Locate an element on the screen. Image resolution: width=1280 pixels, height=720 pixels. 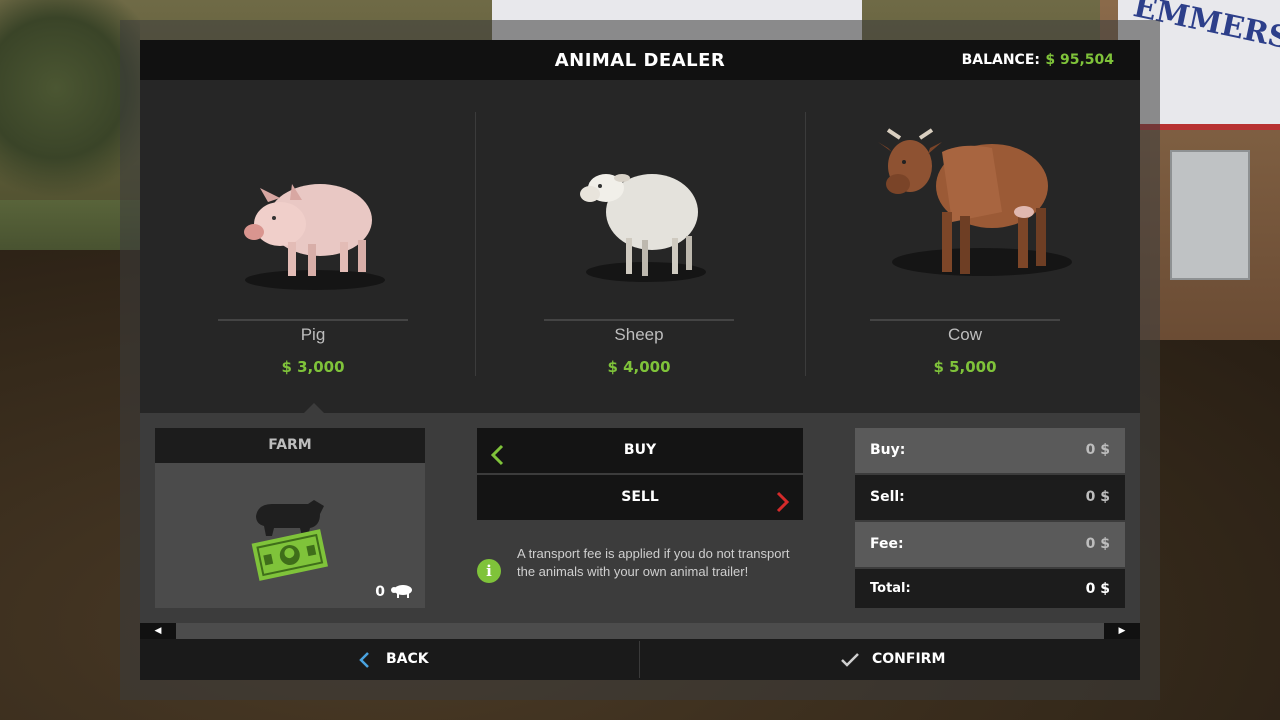
dialog-header: ANIMAL DEALER BALANCE: $ 95,504 is located at coordinates (640, 60).